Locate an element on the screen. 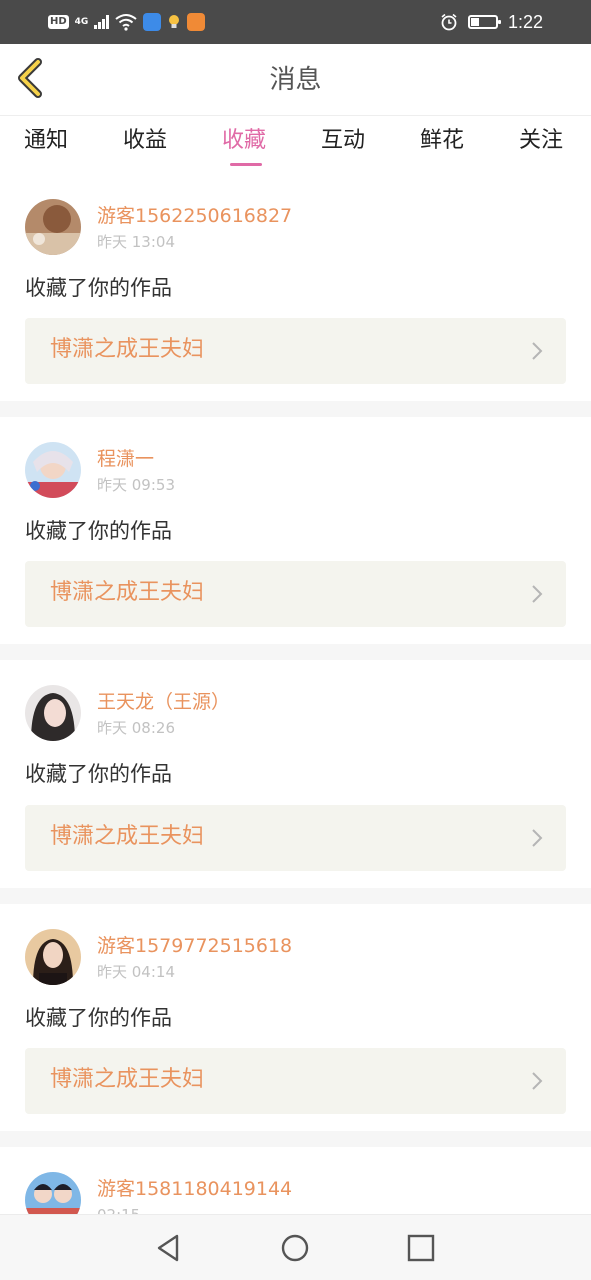  alarm-icon is located at coordinates (449, 22).